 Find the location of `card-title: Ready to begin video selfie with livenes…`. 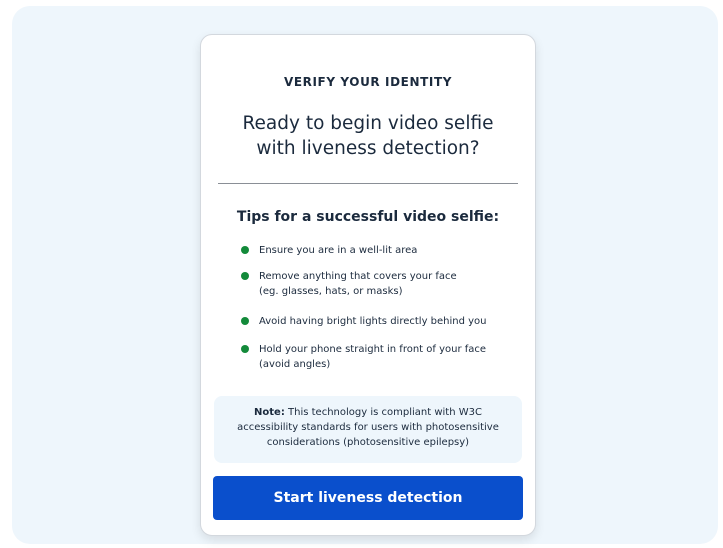

card-title: Ready to begin video selfie with livenes… is located at coordinates (368, 136).